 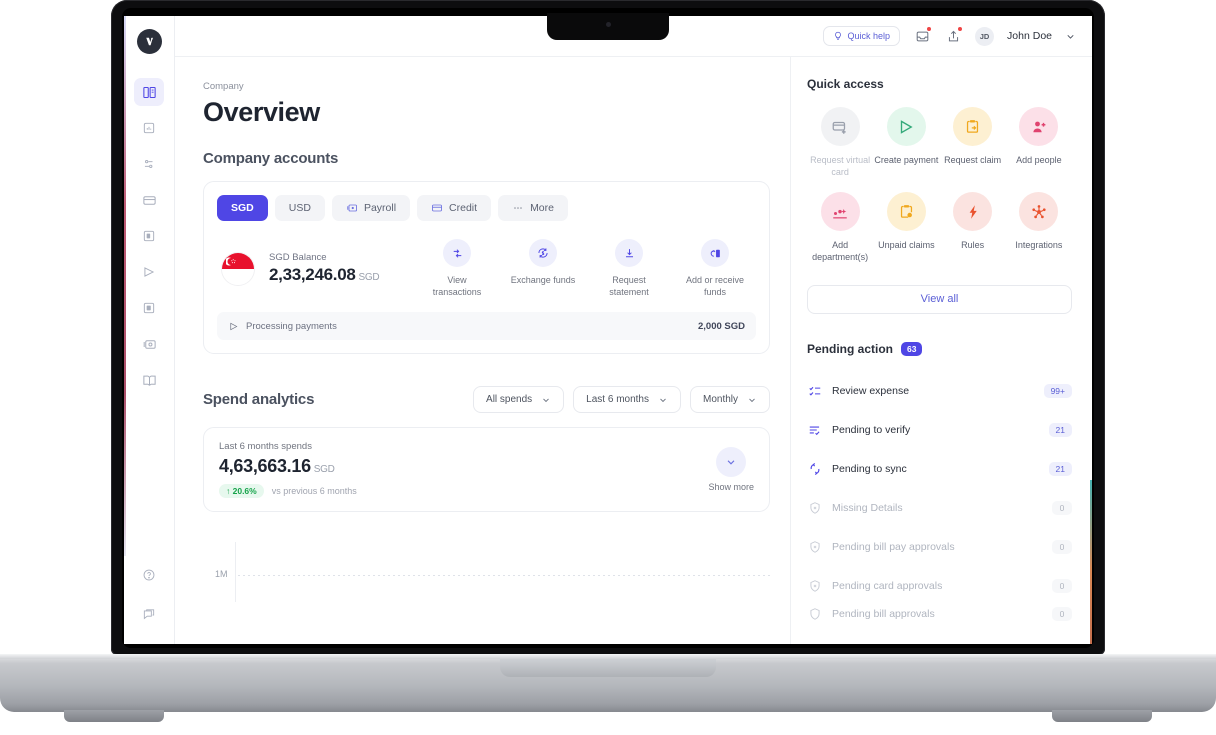 I want to click on app-logo, so click(x=149, y=41).